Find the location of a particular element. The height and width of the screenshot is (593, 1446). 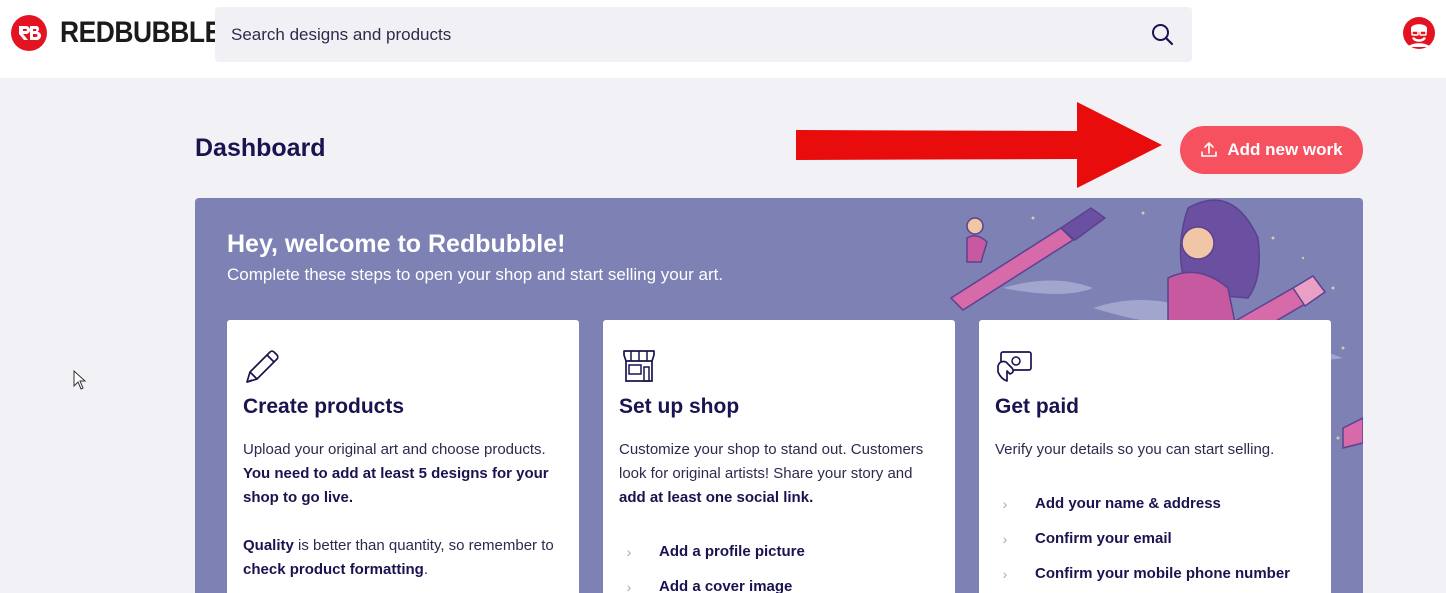

card-title: Get paid is located at coordinates (1037, 406).